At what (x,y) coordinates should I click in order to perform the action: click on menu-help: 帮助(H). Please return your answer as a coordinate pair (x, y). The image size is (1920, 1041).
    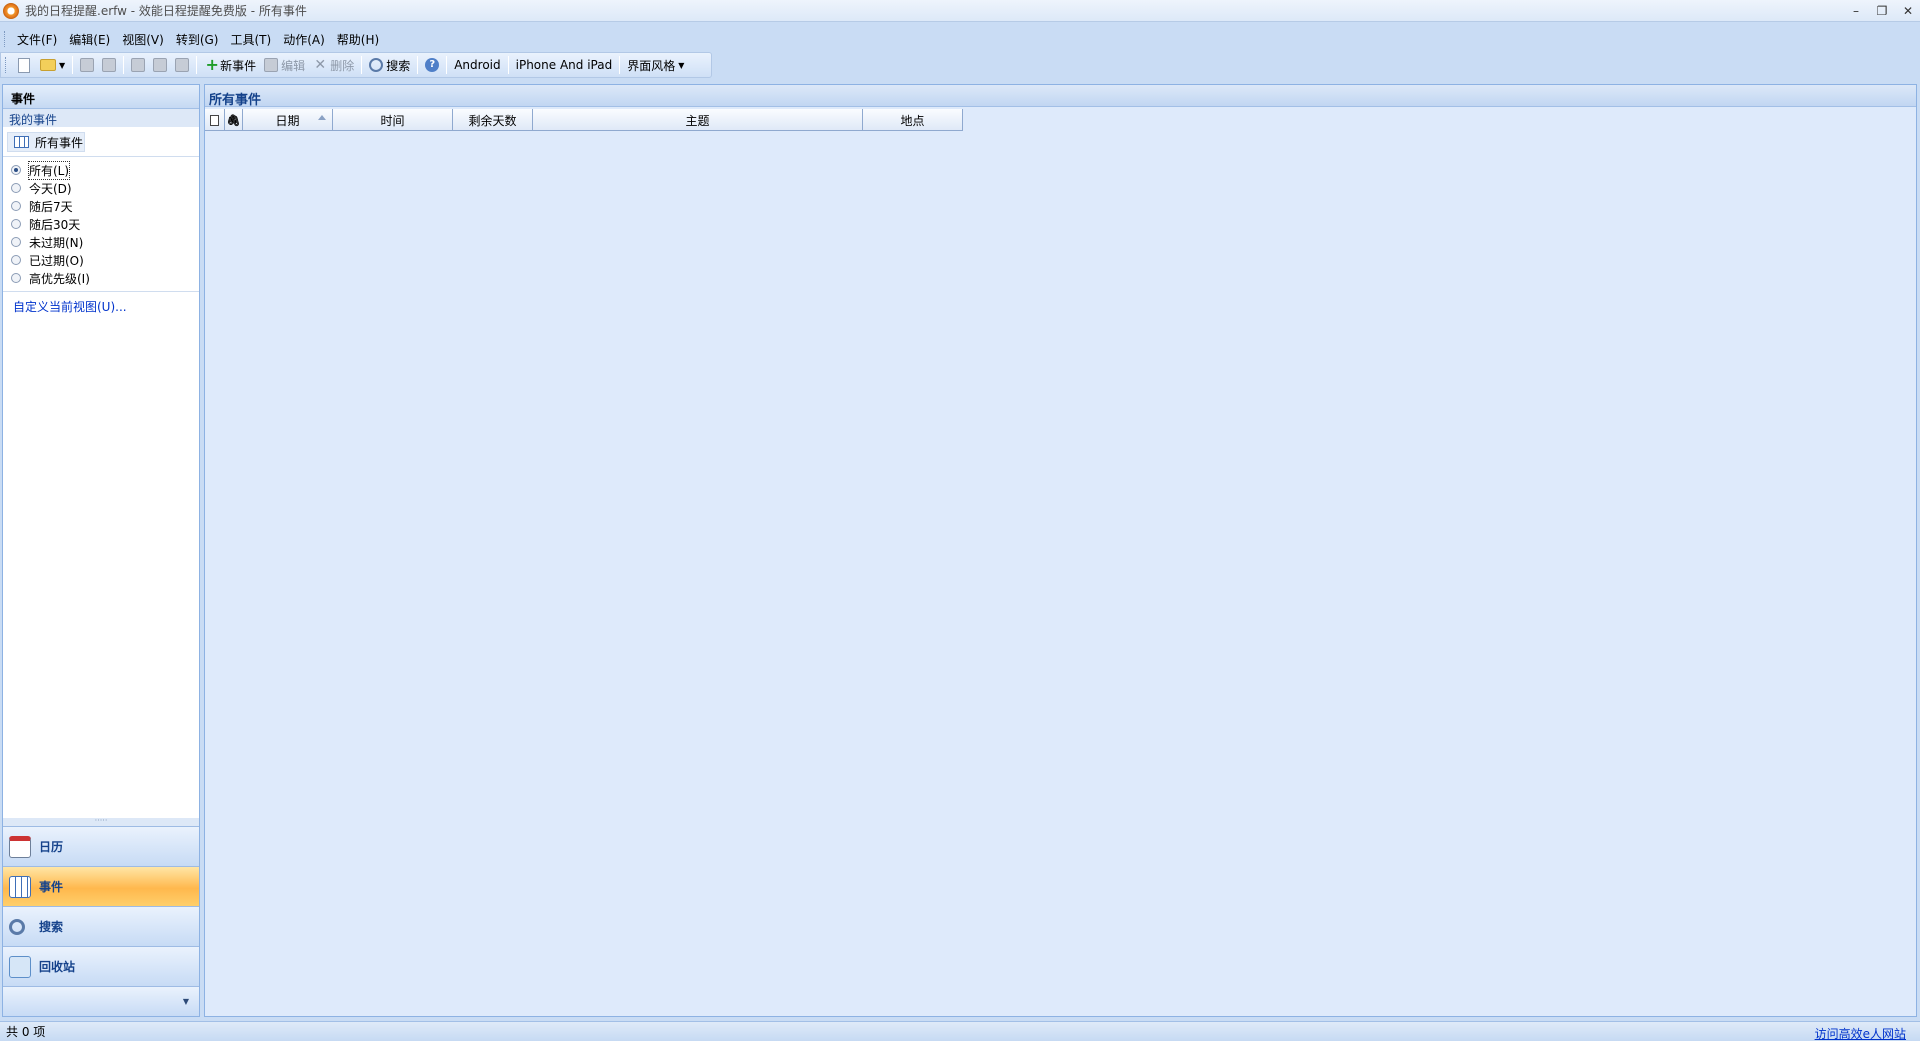
    Looking at the image, I should click on (358, 39).